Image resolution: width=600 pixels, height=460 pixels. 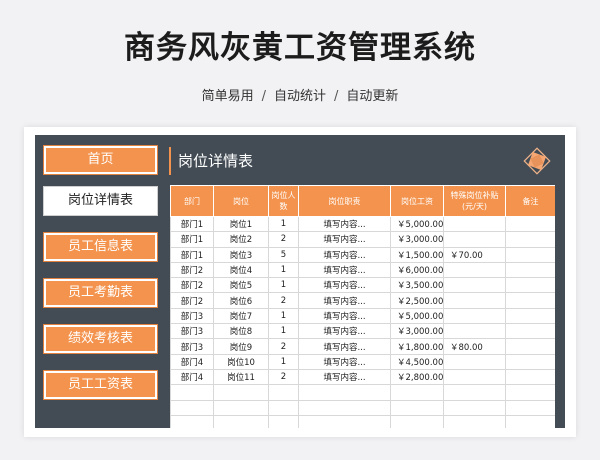 What do you see at coordinates (241, 361) in the screenshot?
I see `table-cell: 岗位10` at bounding box center [241, 361].